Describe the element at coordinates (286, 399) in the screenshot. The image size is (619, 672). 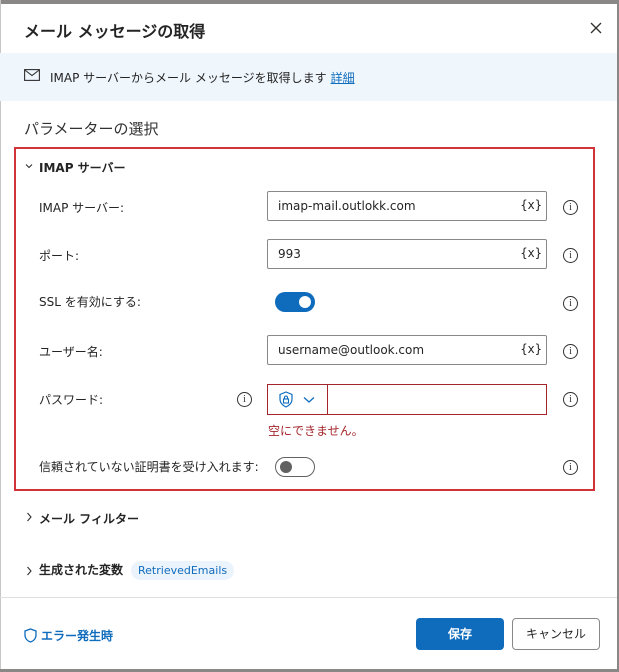
I see `shield-lock-icon` at that location.